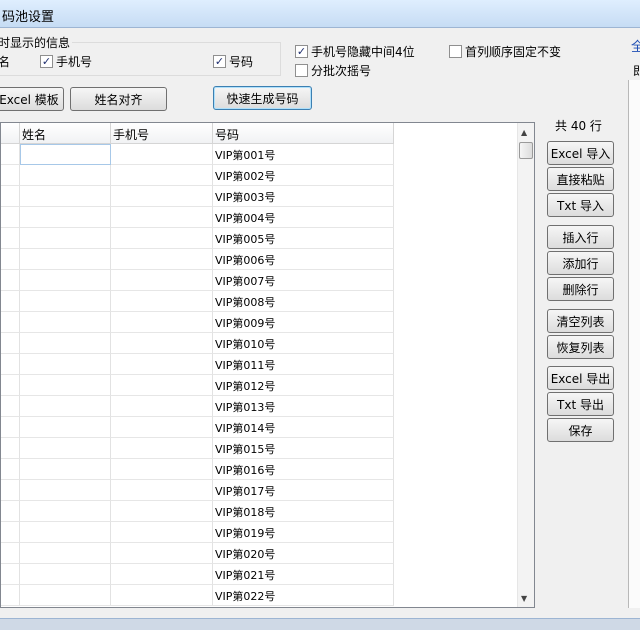 Image resolution: width=640 pixels, height=630 pixels. What do you see at coordinates (303, 427) in the screenshot?
I see `code-cell: VIP第014号` at bounding box center [303, 427].